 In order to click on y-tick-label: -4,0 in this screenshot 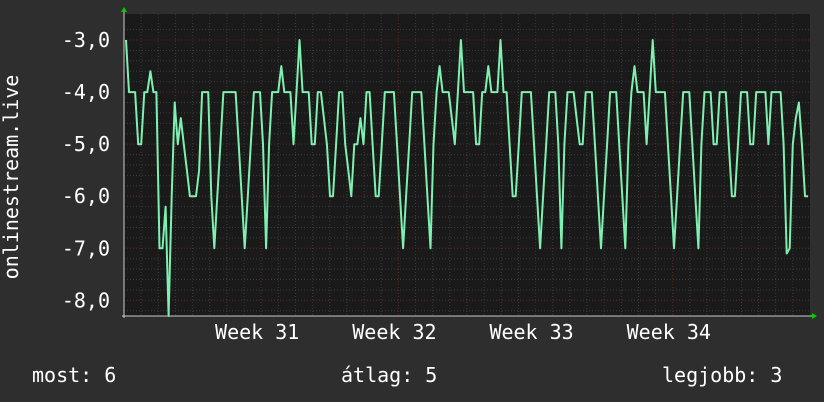, I will do `click(86, 92)`.